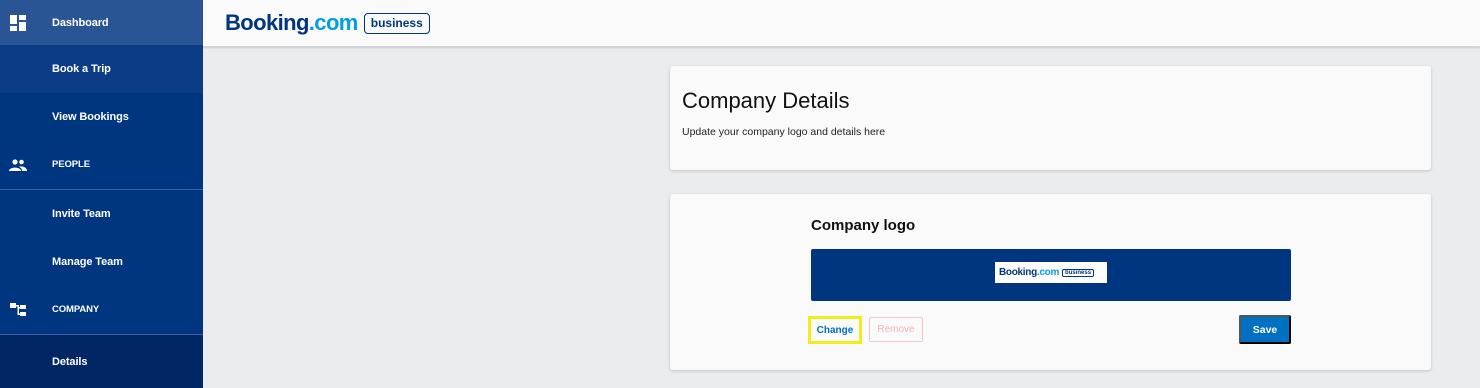 The width and height of the screenshot is (1480, 388). I want to click on save-button: Save, so click(1265, 329).